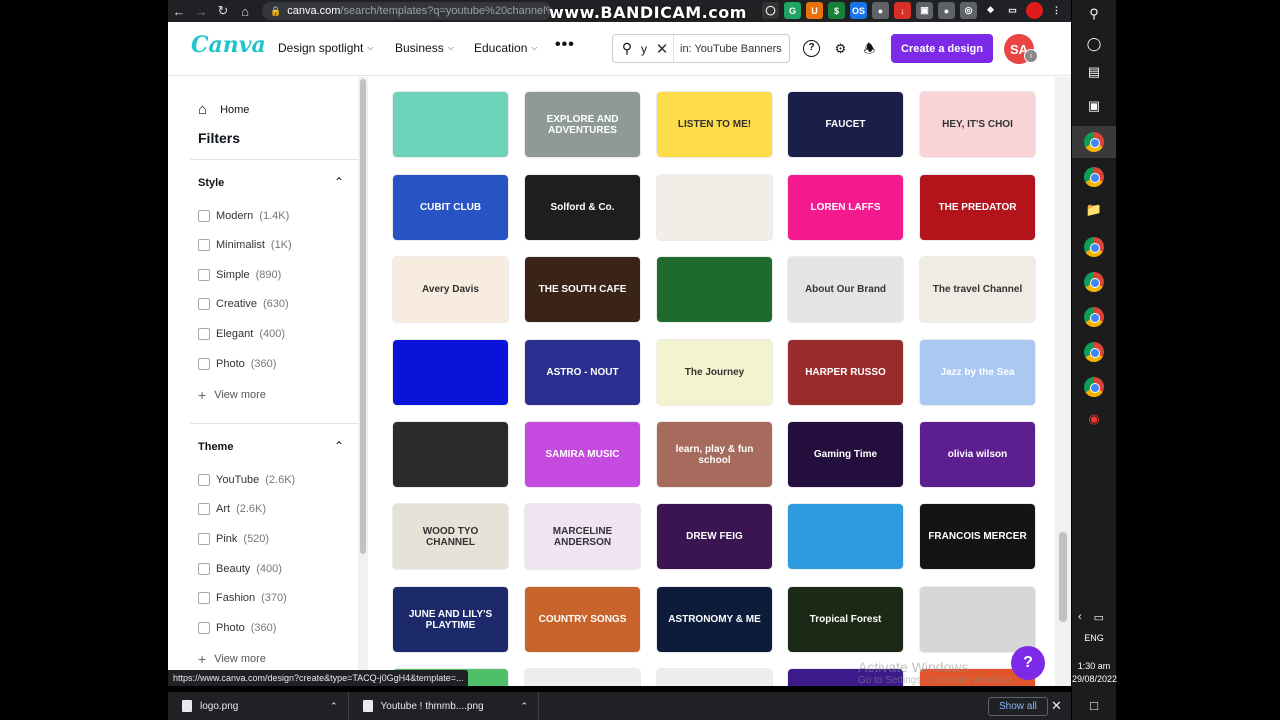  I want to click on help-icon: ?, so click(811, 48).